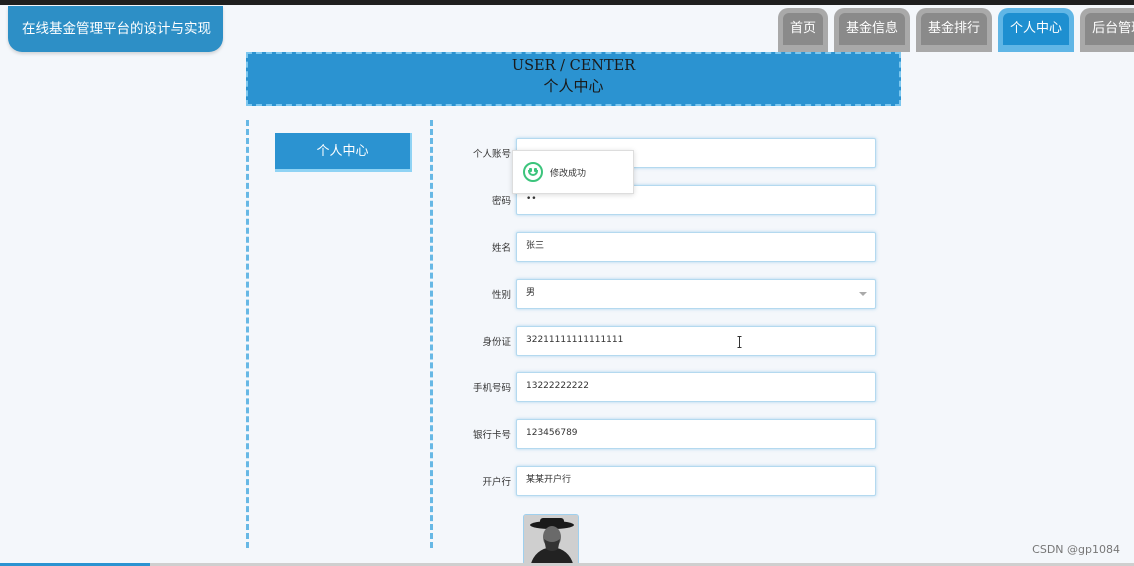 The image size is (1134, 566). What do you see at coordinates (567, 2) in the screenshot?
I see `top-strip` at bounding box center [567, 2].